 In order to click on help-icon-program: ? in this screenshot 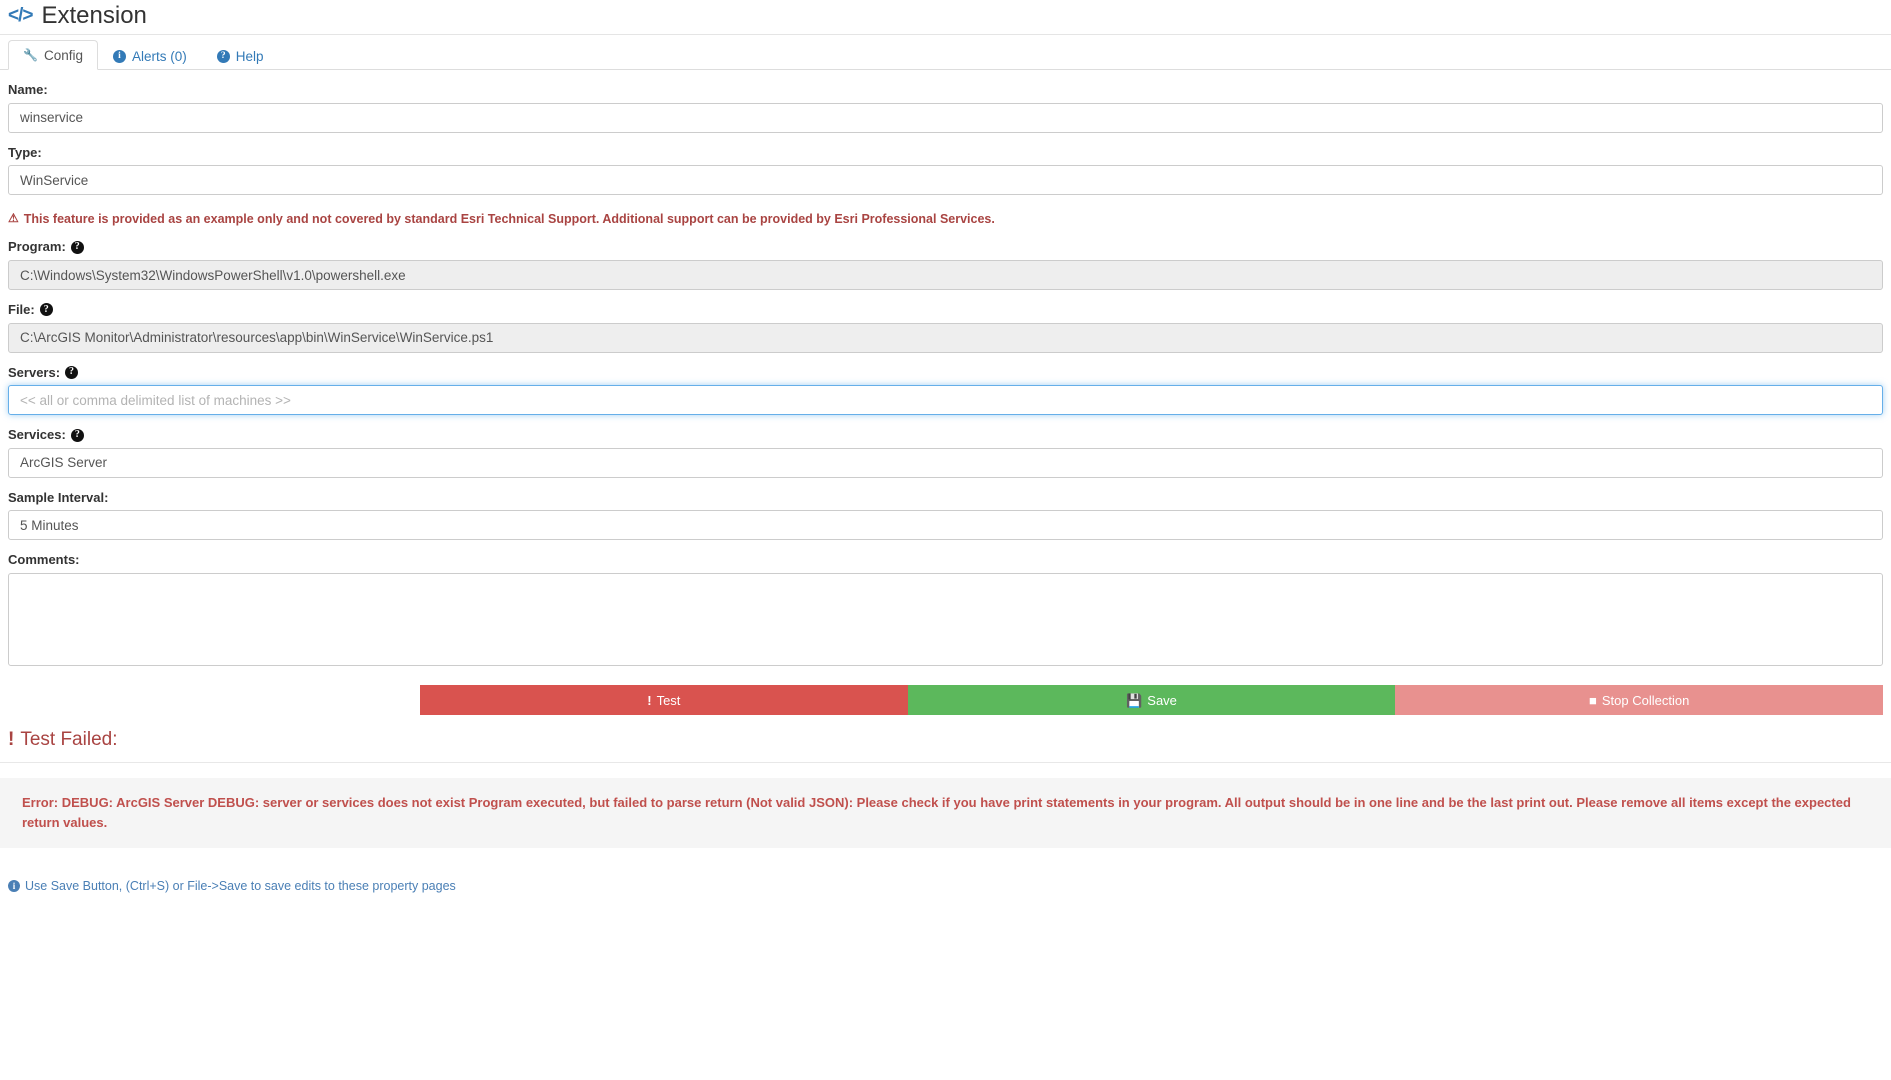, I will do `click(77, 247)`.